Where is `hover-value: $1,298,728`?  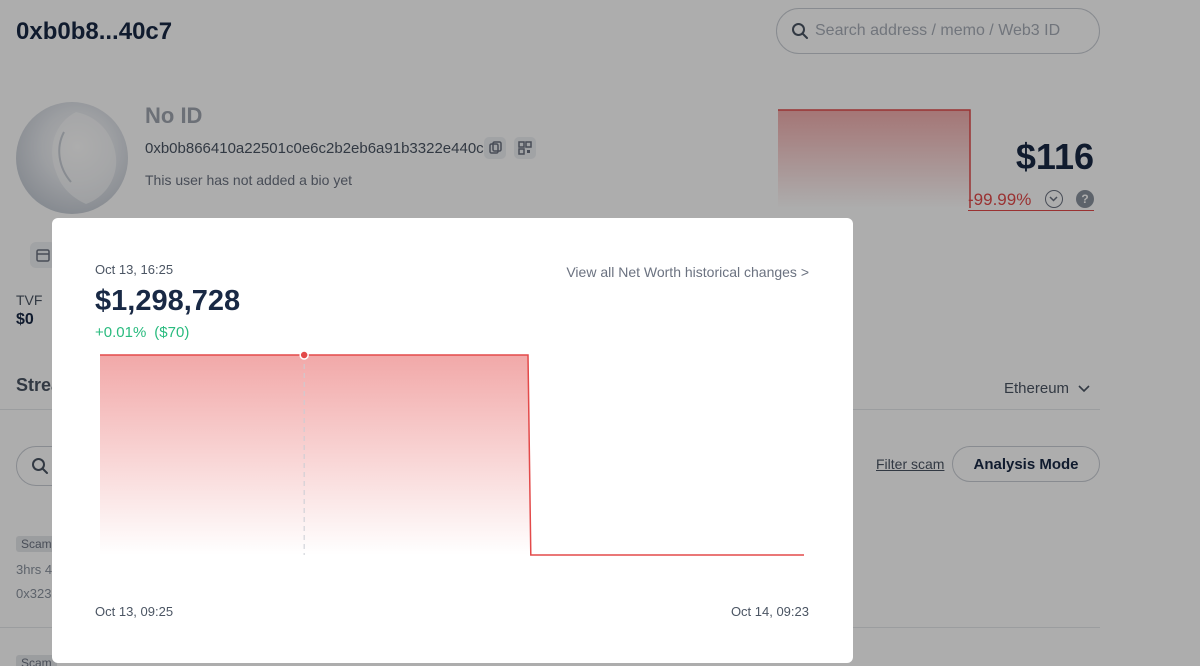 hover-value: $1,298,728 is located at coordinates (168, 301).